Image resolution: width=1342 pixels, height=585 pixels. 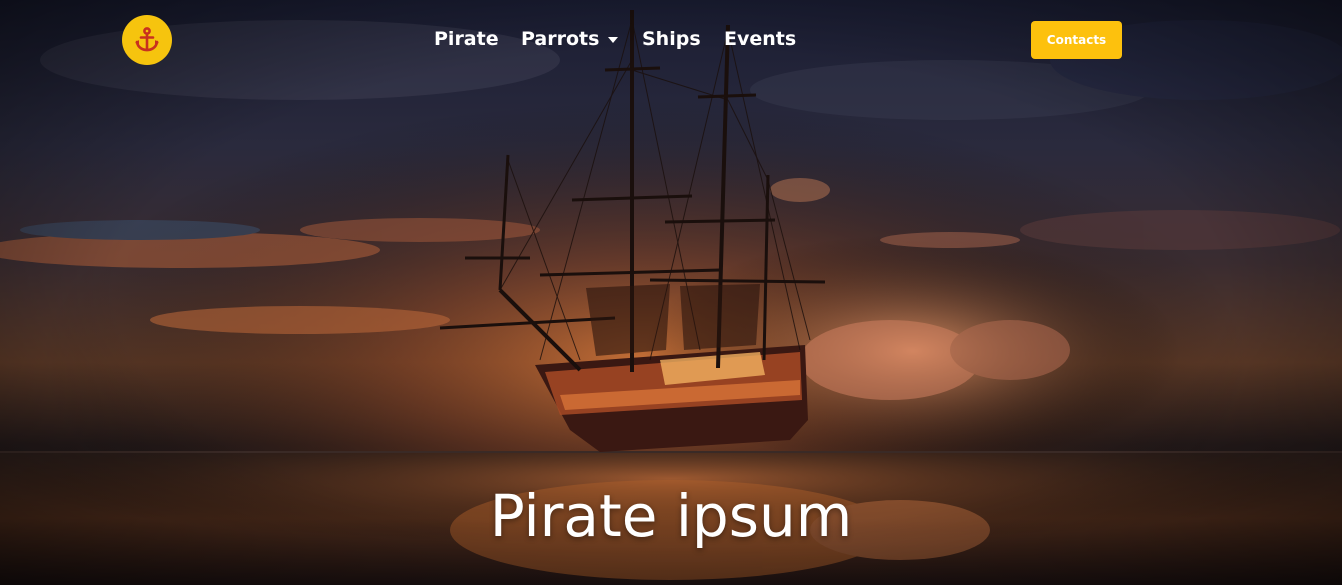 I want to click on nav-item-label: Pirate, so click(x=466, y=39).